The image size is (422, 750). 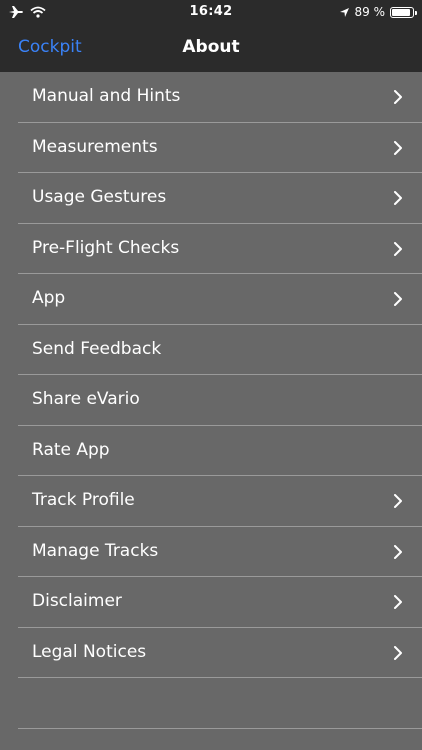 I want to click on menu-item-rate-app: Rate App, so click(x=211, y=451).